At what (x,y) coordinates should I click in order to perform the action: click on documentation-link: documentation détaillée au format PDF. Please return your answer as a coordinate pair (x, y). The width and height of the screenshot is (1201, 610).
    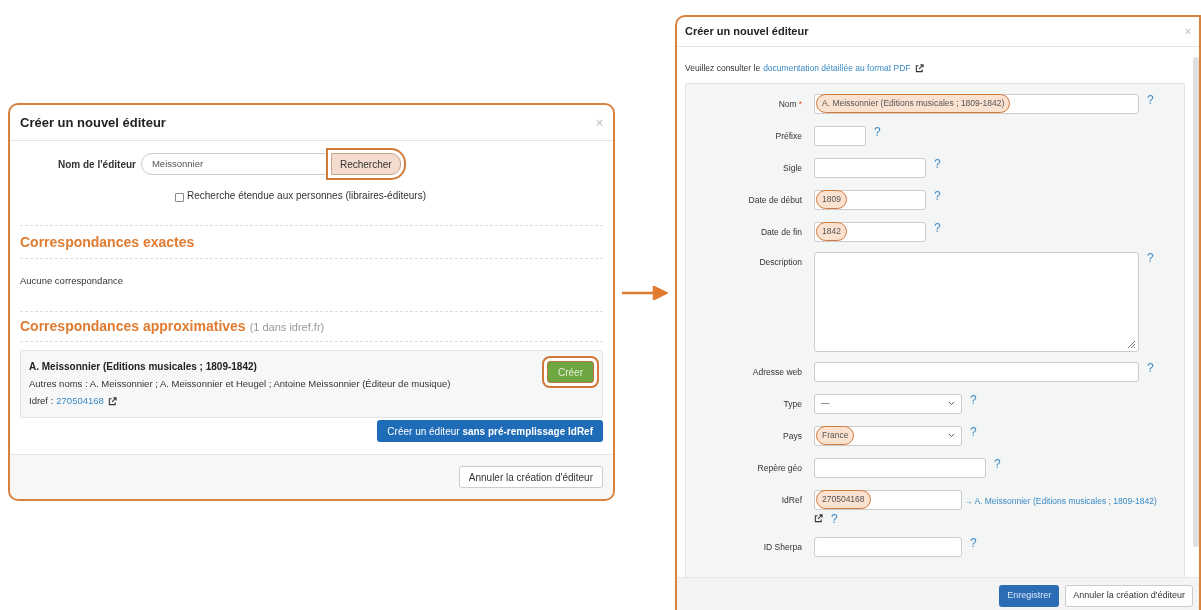
    Looking at the image, I should click on (837, 68).